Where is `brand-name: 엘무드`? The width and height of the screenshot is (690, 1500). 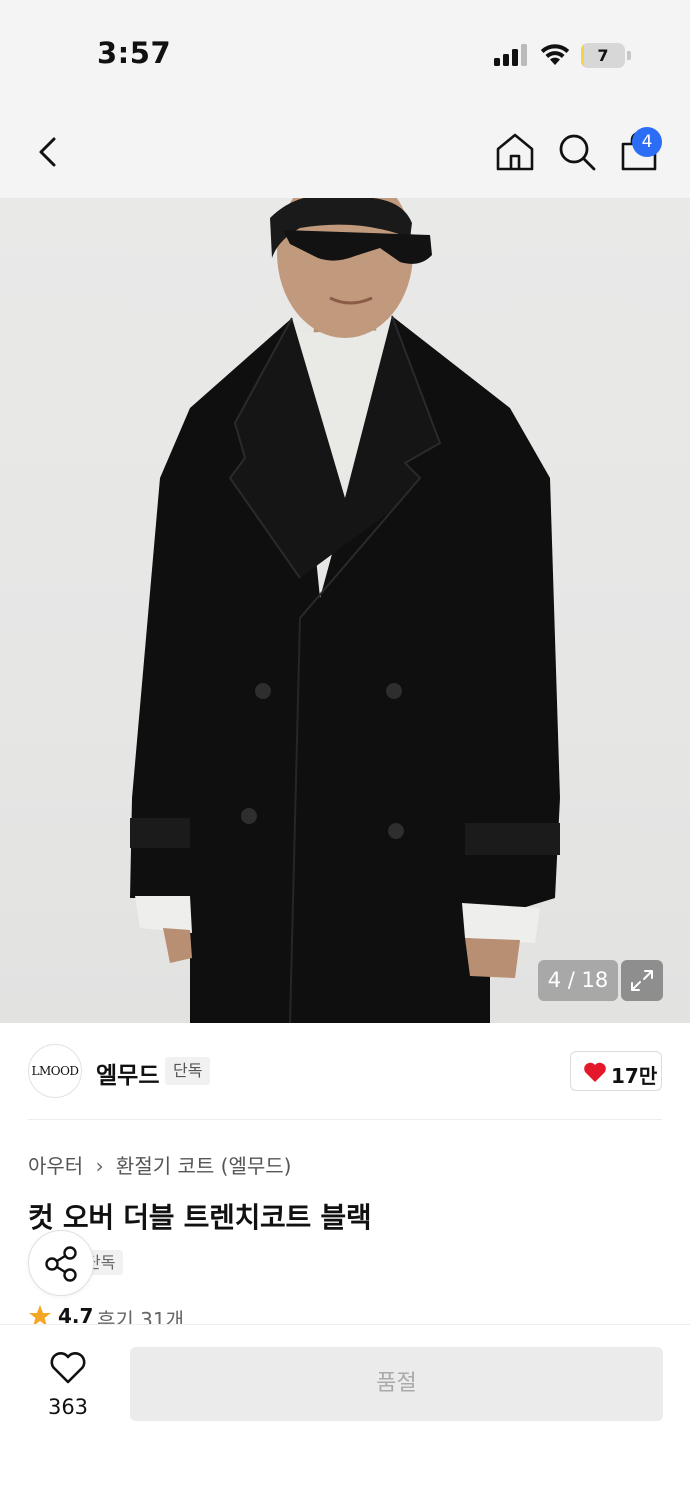
brand-name: 엘무드 is located at coordinates (127, 1073).